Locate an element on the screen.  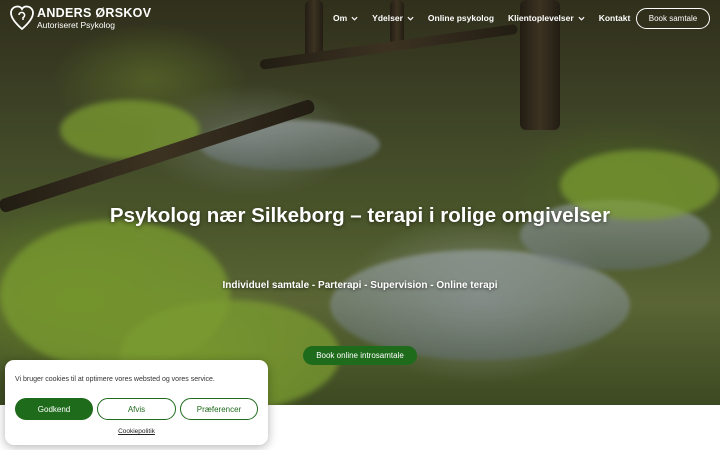
brand-subtitle: Autoriseret Psykolog is located at coordinates (76, 25).